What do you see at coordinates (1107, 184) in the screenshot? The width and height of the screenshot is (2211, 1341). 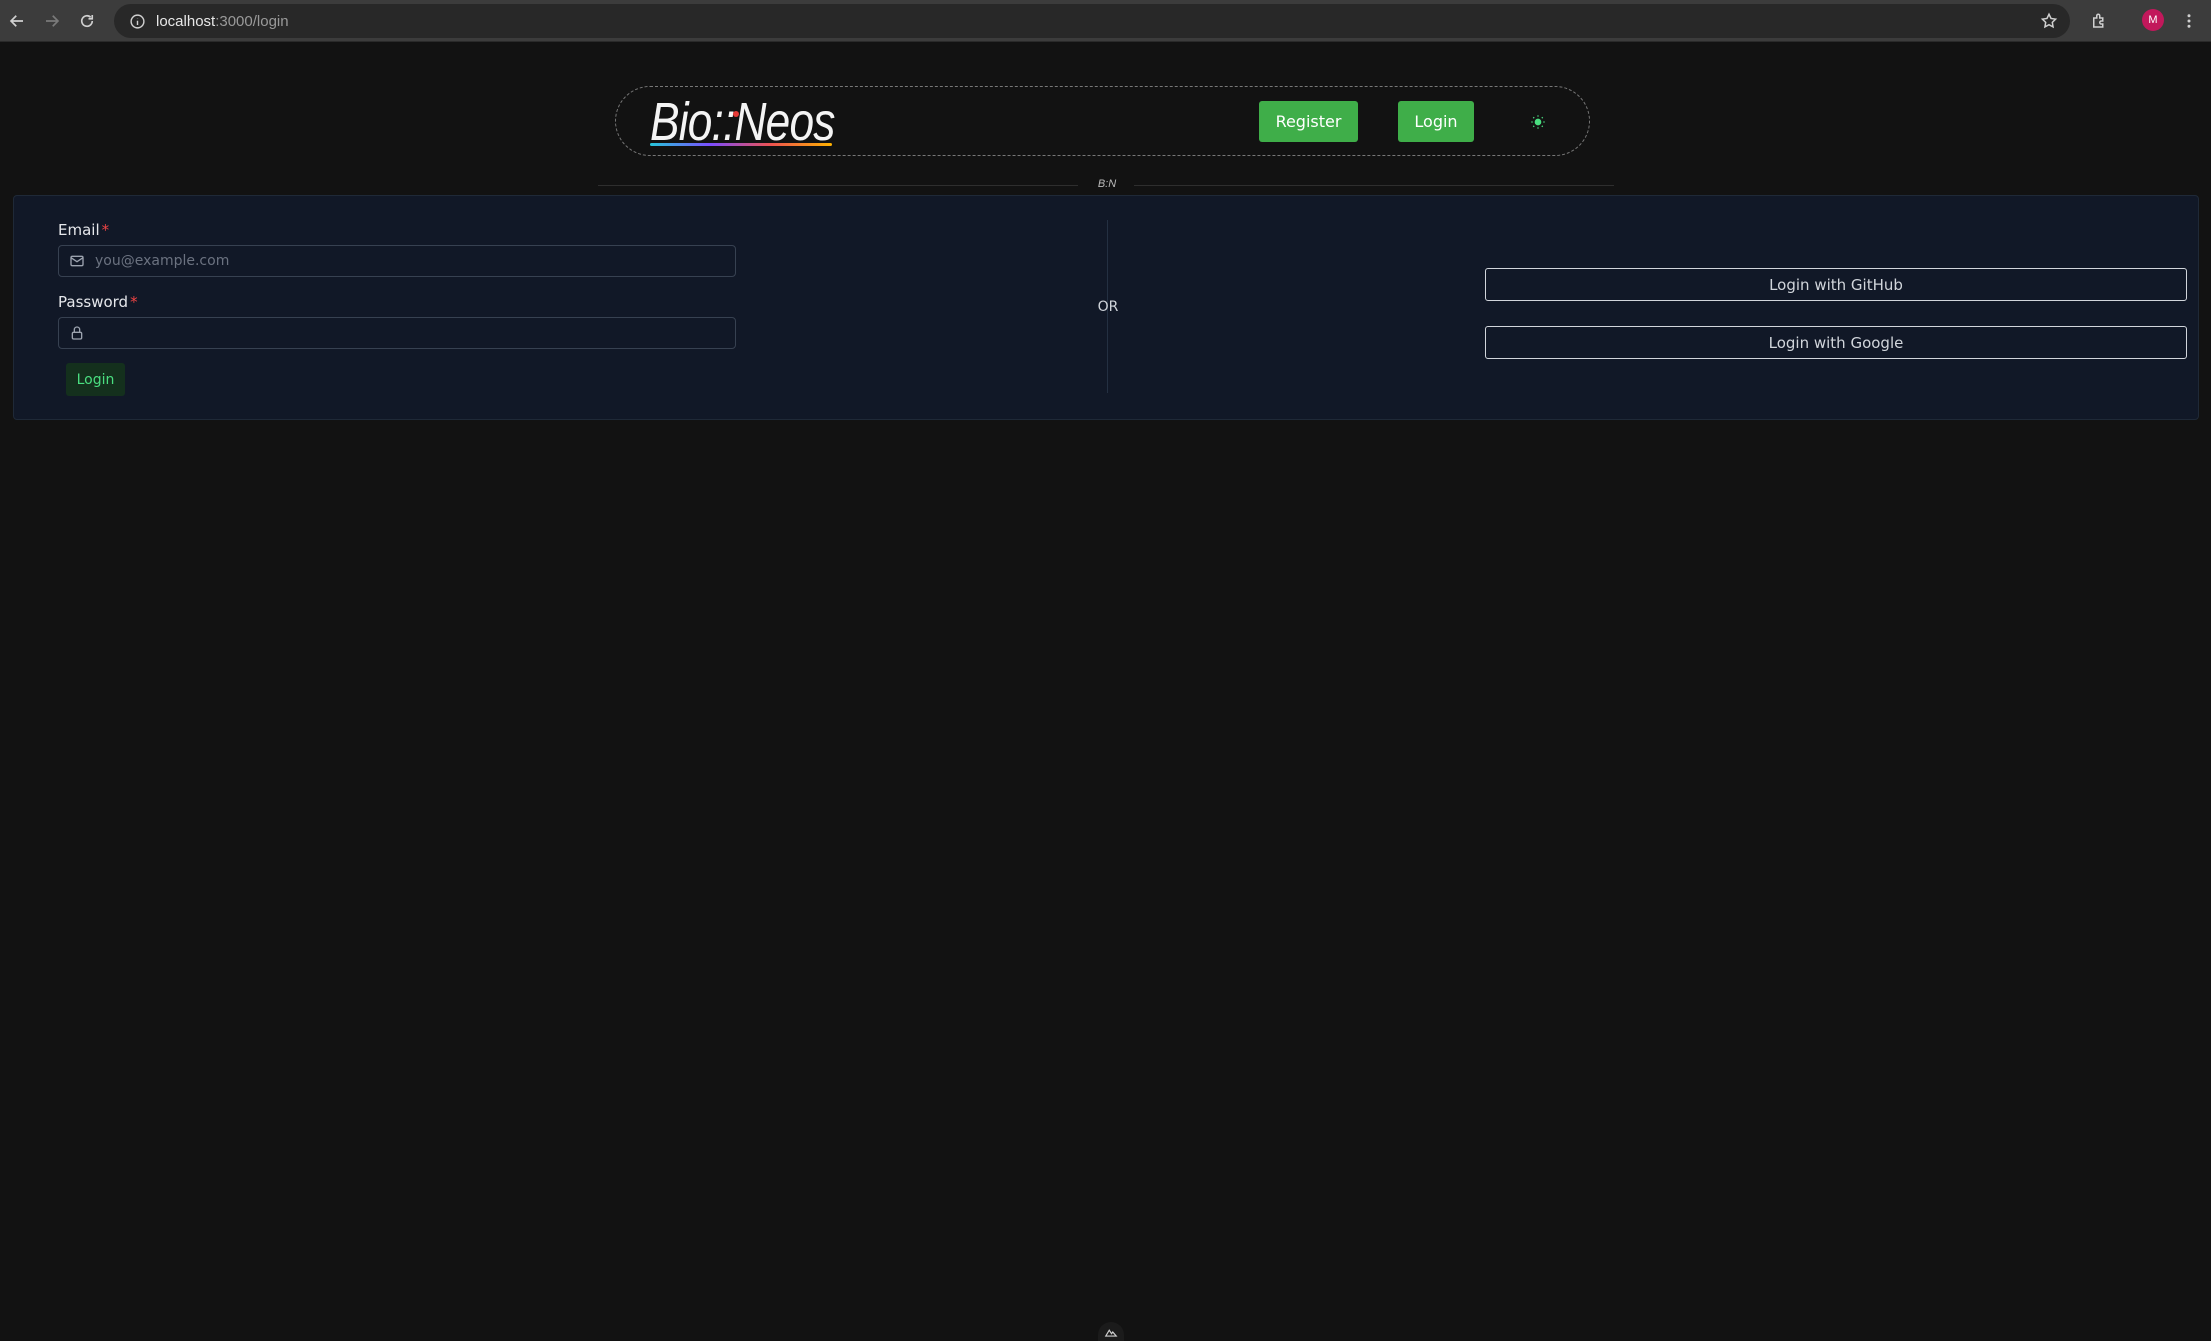 I see `divider-mark: B:N` at bounding box center [1107, 184].